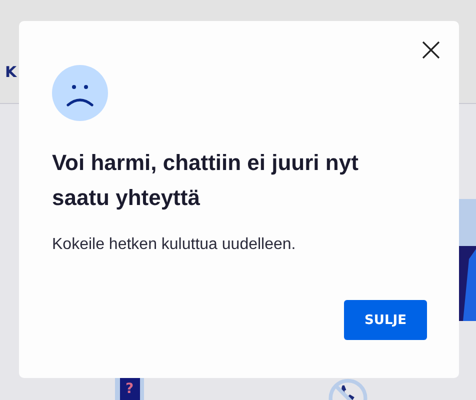  What do you see at coordinates (11, 72) in the screenshot?
I see `header-text: K` at bounding box center [11, 72].